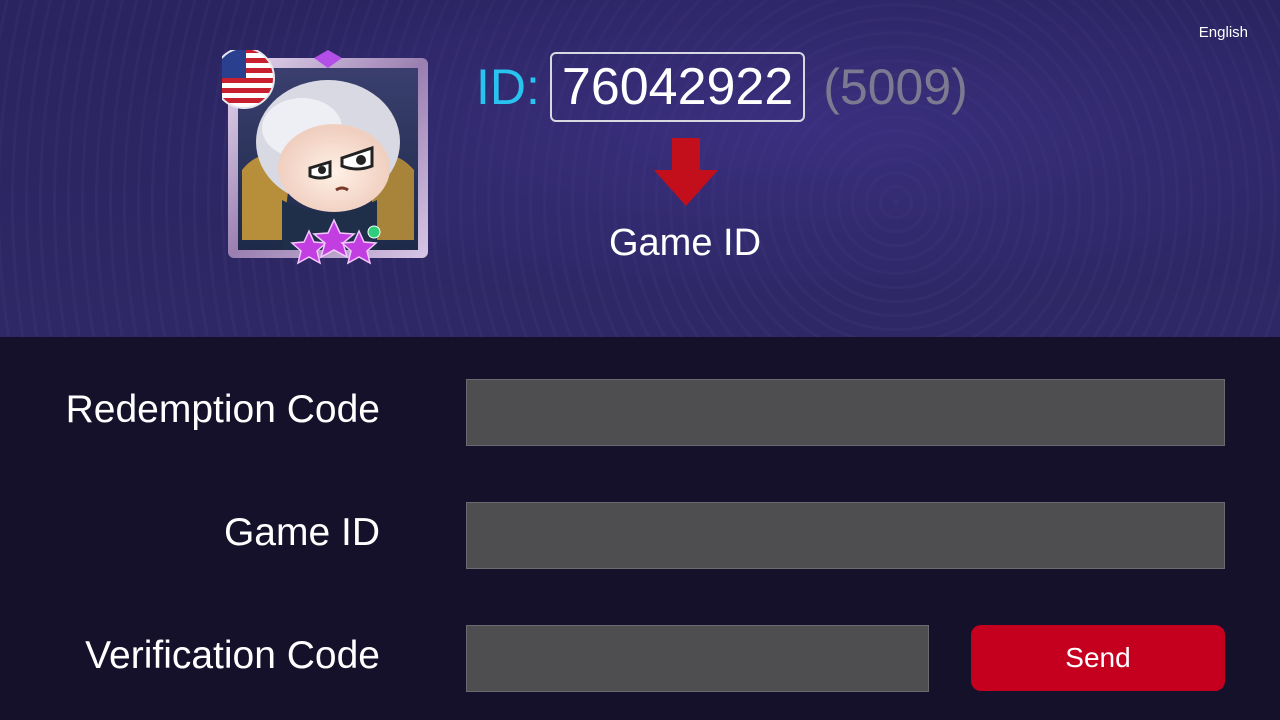 Image resolution: width=1280 pixels, height=720 pixels. I want to click on id-prefix: ID:, so click(508, 87).